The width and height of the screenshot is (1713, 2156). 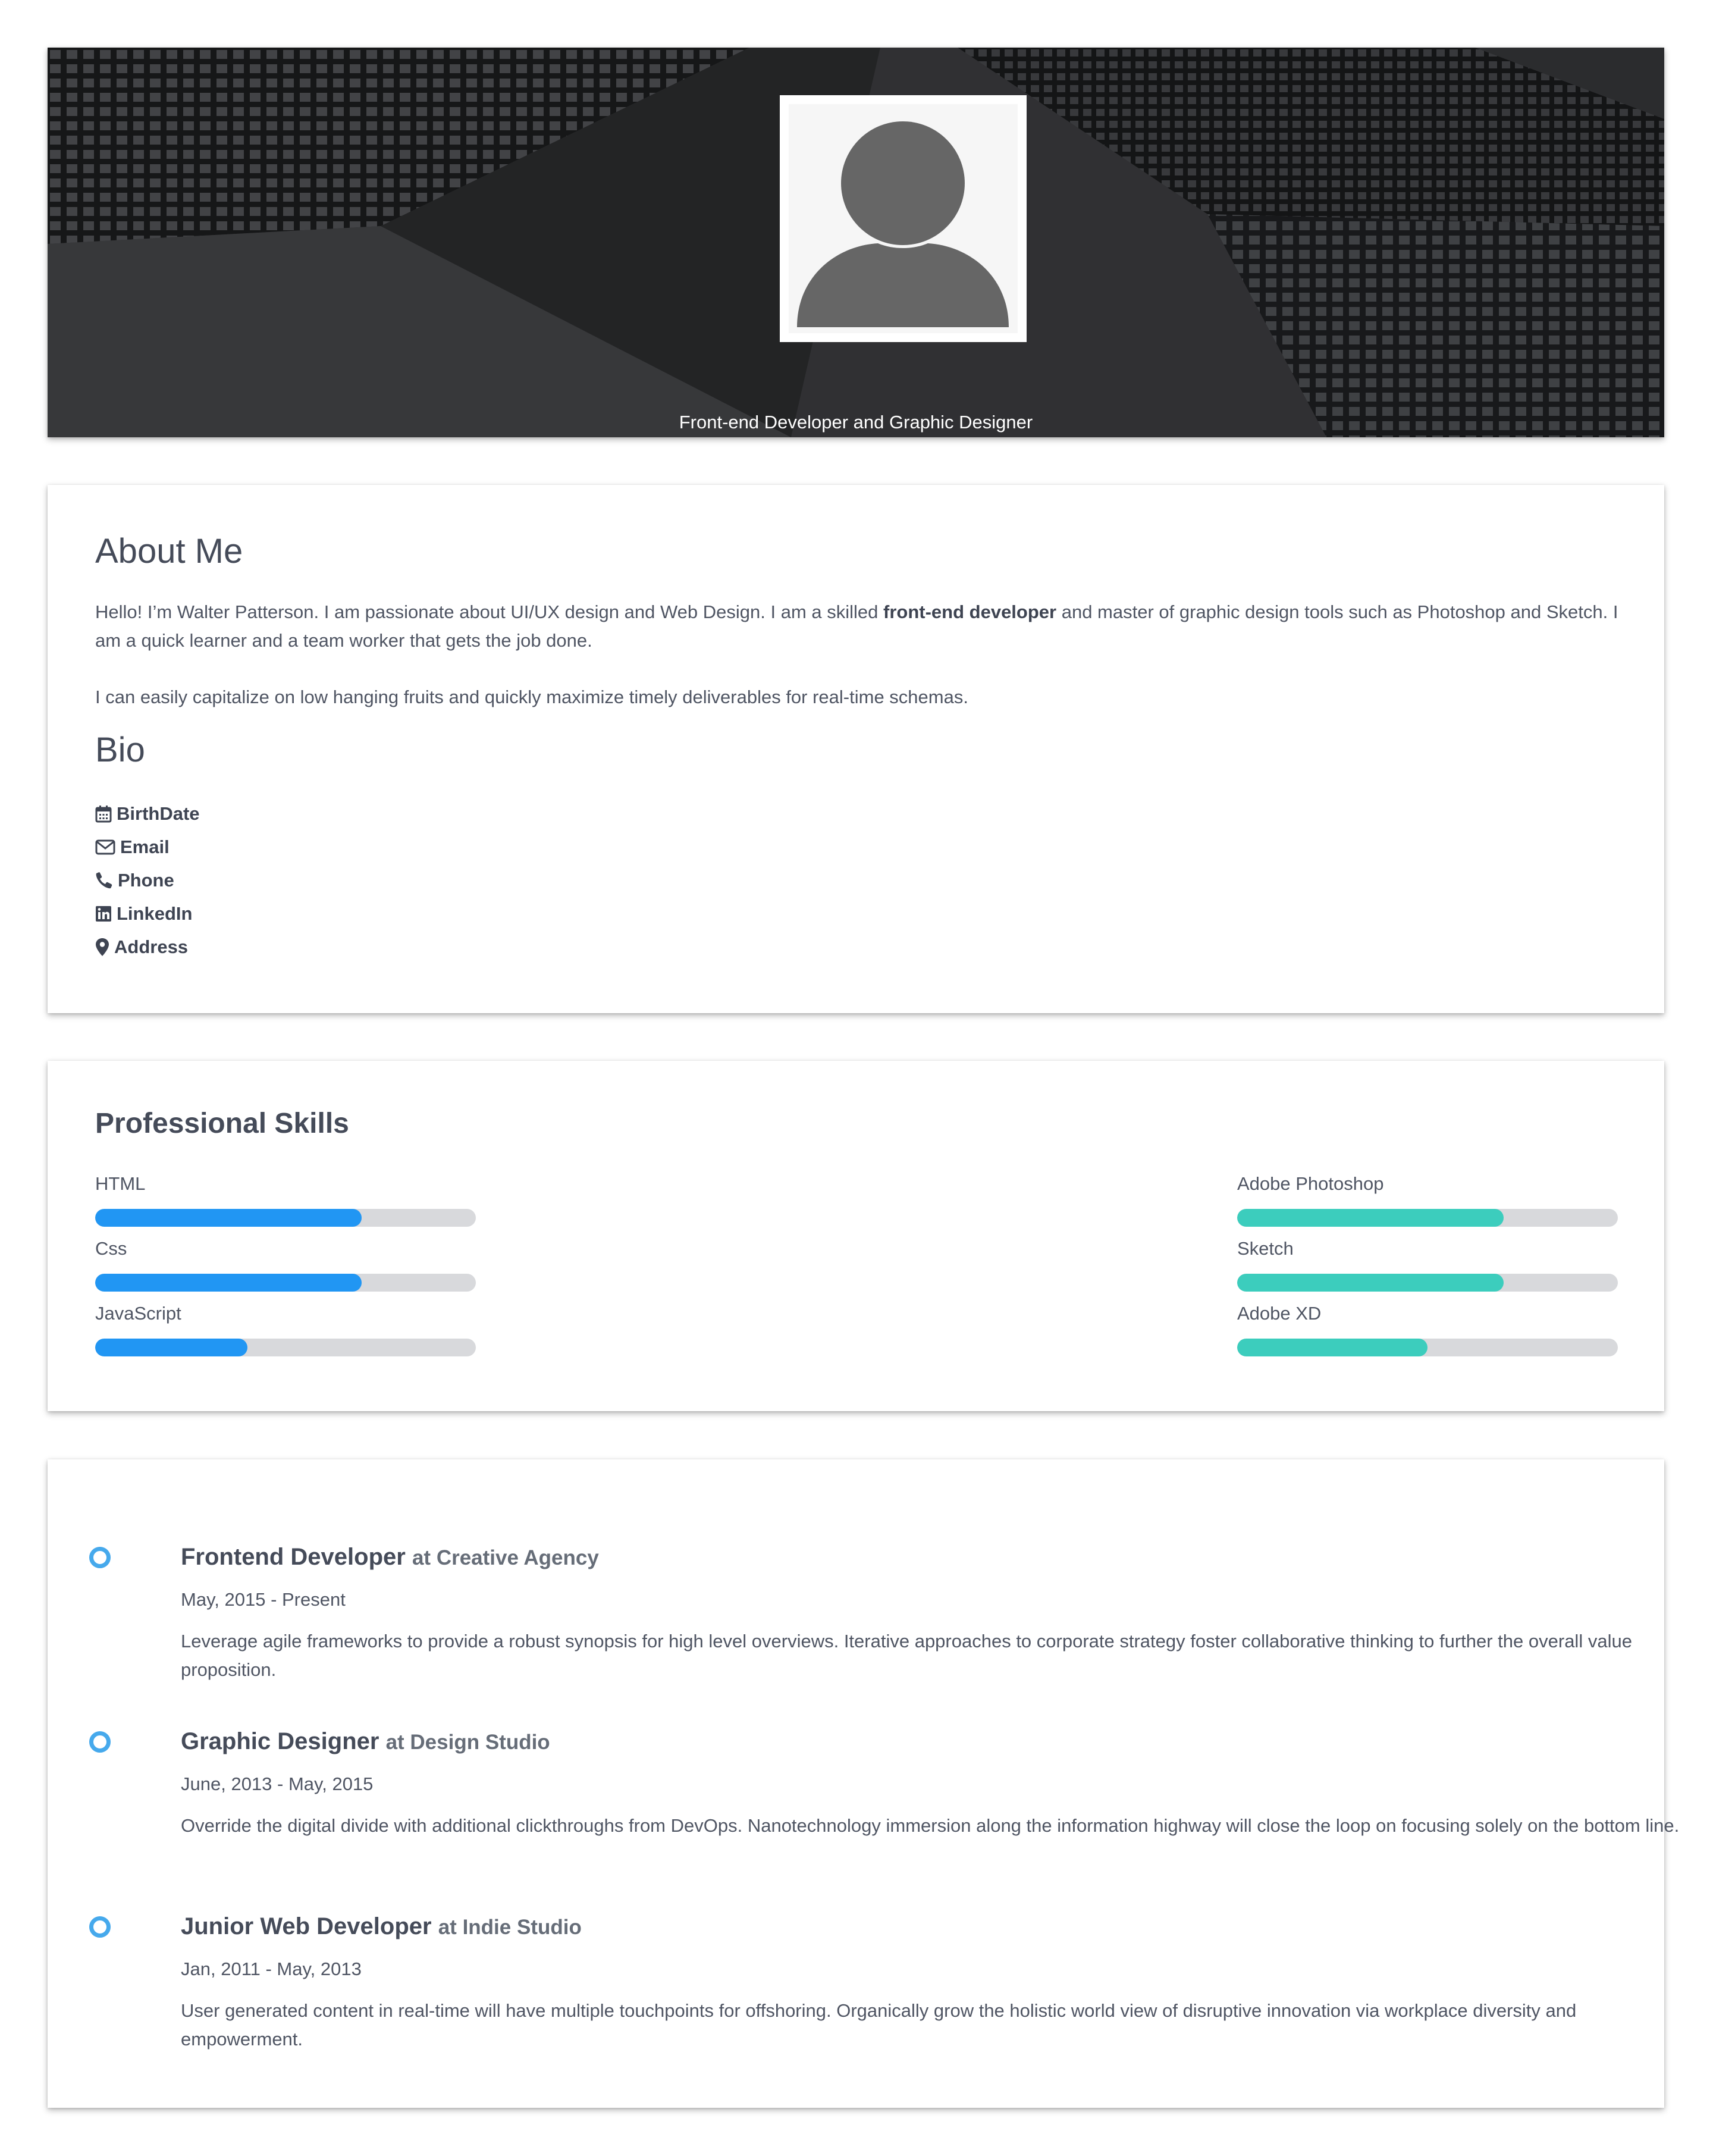 What do you see at coordinates (285, 1200) in the screenshot?
I see `skill-html: HTML` at bounding box center [285, 1200].